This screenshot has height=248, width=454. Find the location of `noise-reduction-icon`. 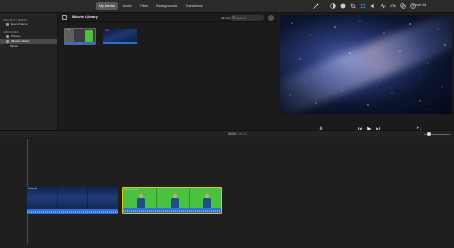

noise-reduction-icon is located at coordinates (383, 6).